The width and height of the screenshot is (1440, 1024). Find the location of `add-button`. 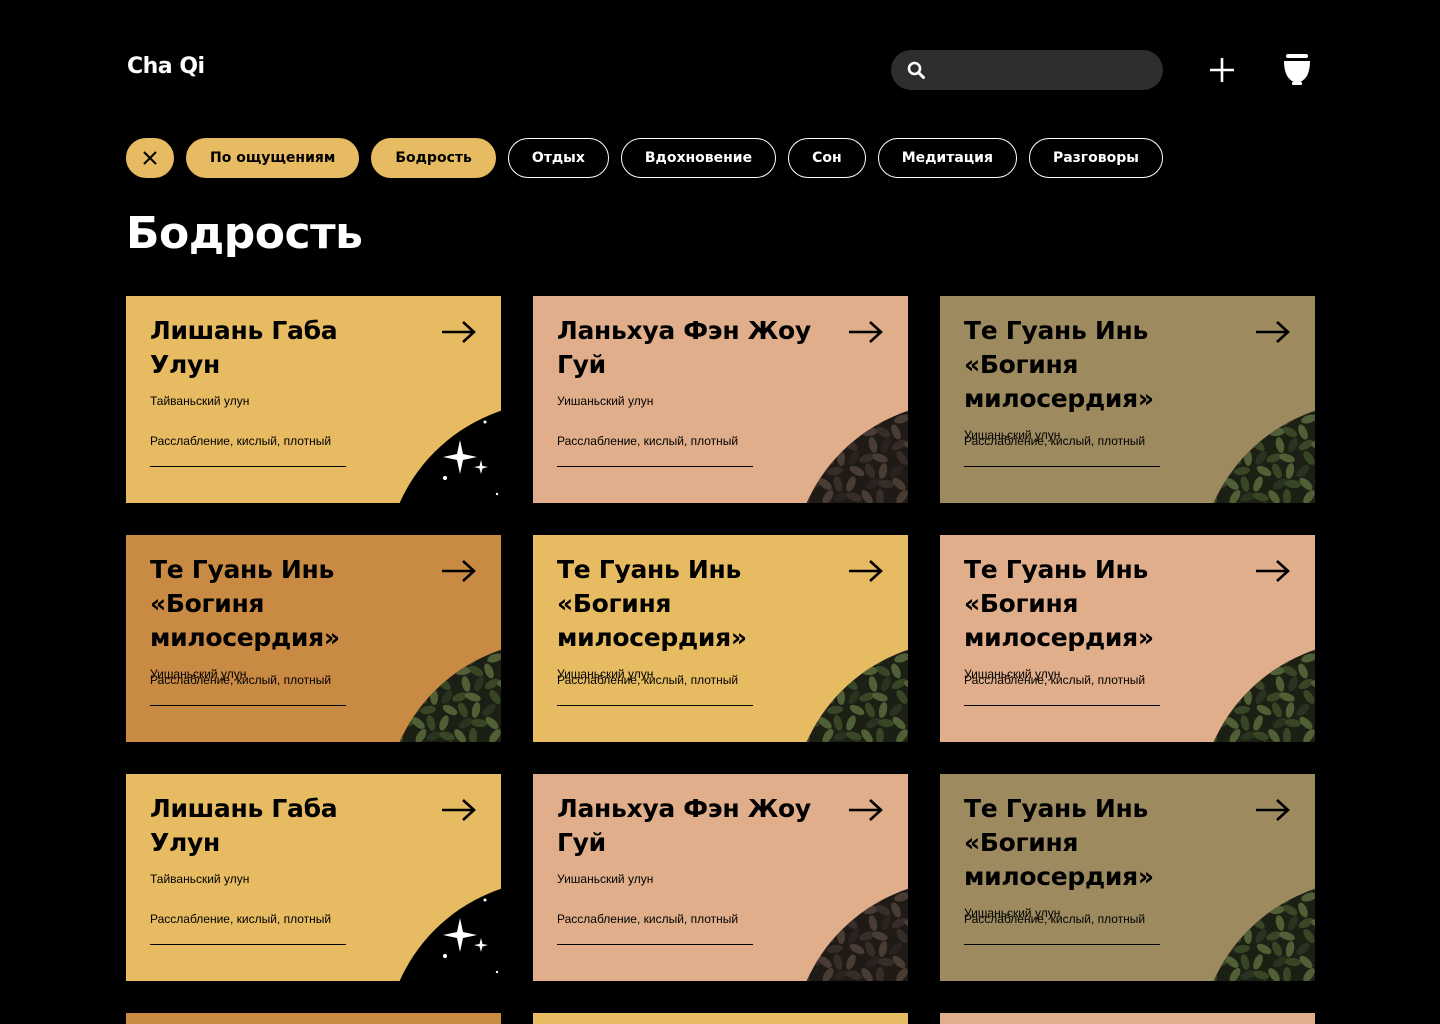

add-button is located at coordinates (1222, 70).